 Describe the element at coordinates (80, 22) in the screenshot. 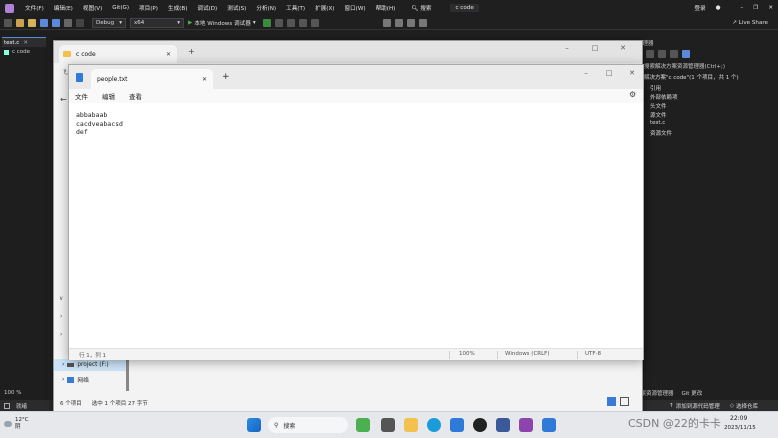

I see `redo-icon` at that location.